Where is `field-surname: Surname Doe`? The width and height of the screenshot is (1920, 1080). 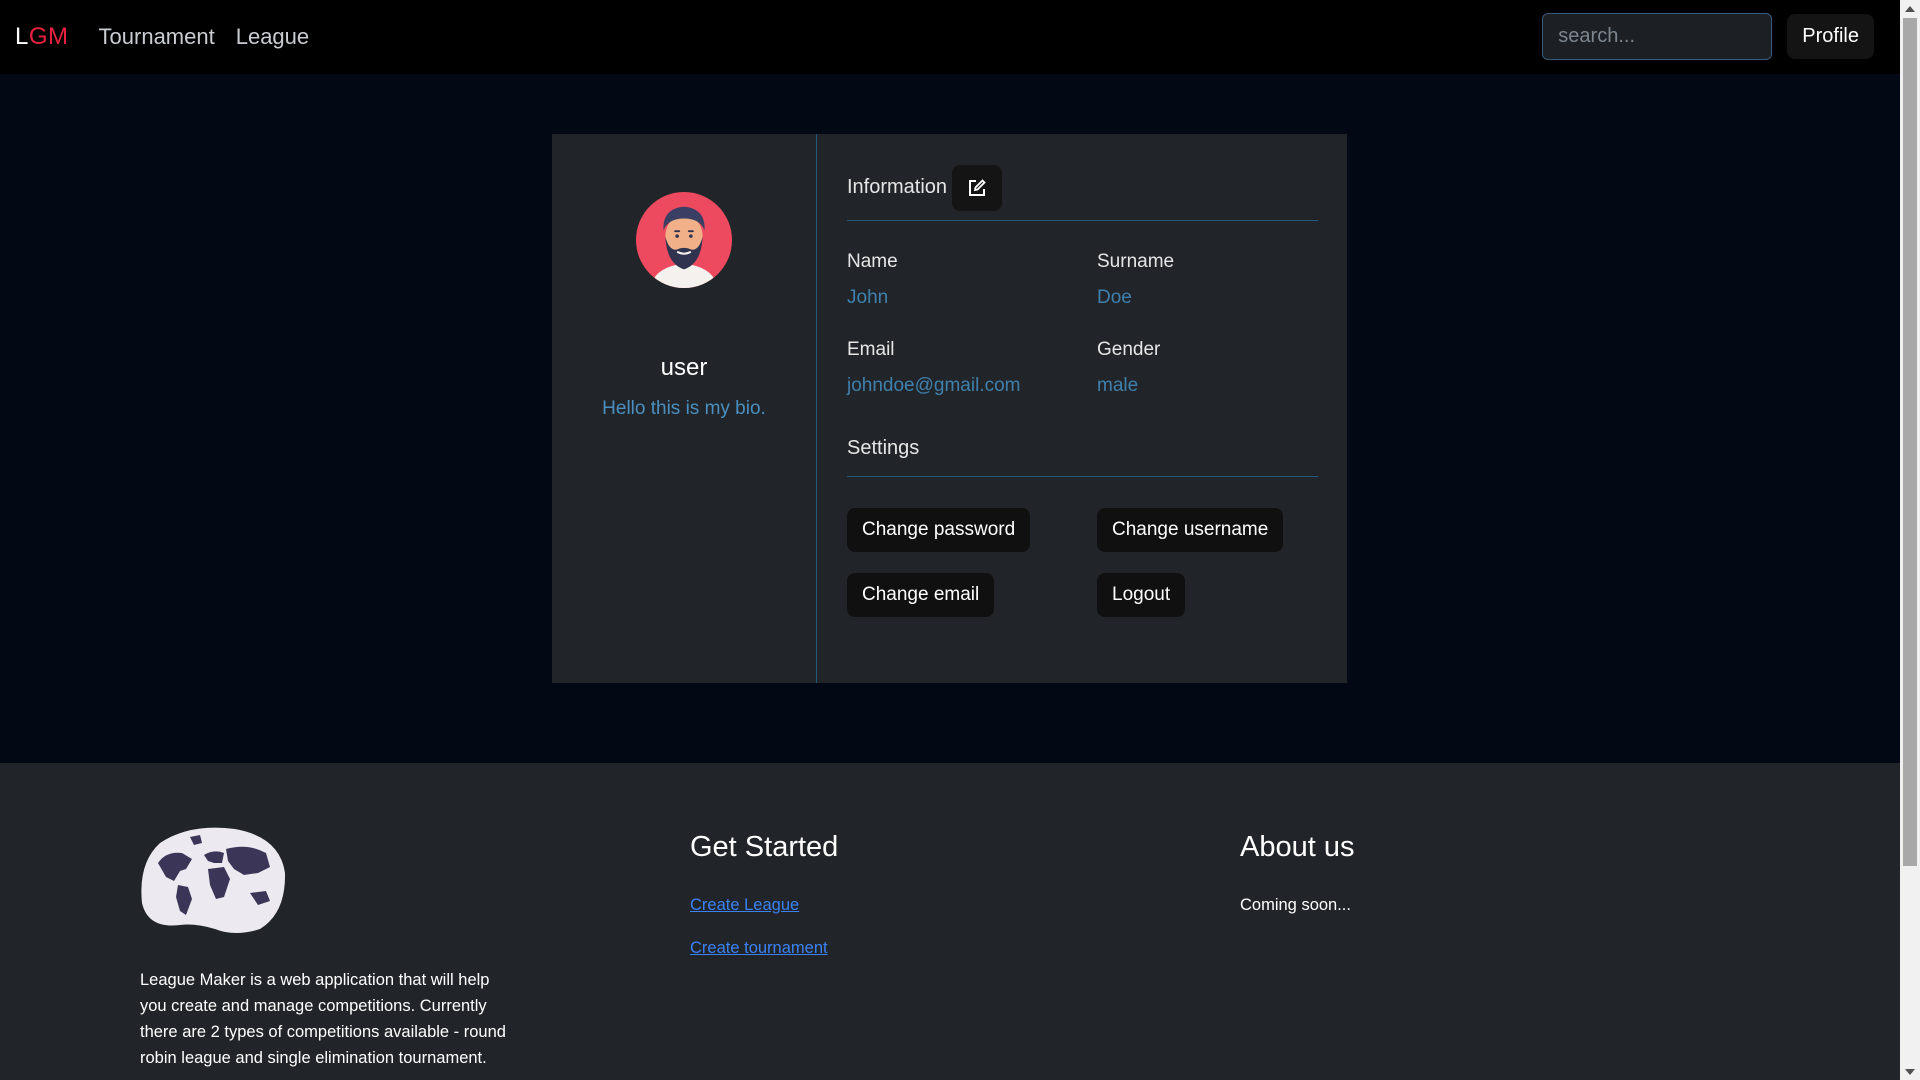 field-surname: Surname Doe is located at coordinates (1207, 280).